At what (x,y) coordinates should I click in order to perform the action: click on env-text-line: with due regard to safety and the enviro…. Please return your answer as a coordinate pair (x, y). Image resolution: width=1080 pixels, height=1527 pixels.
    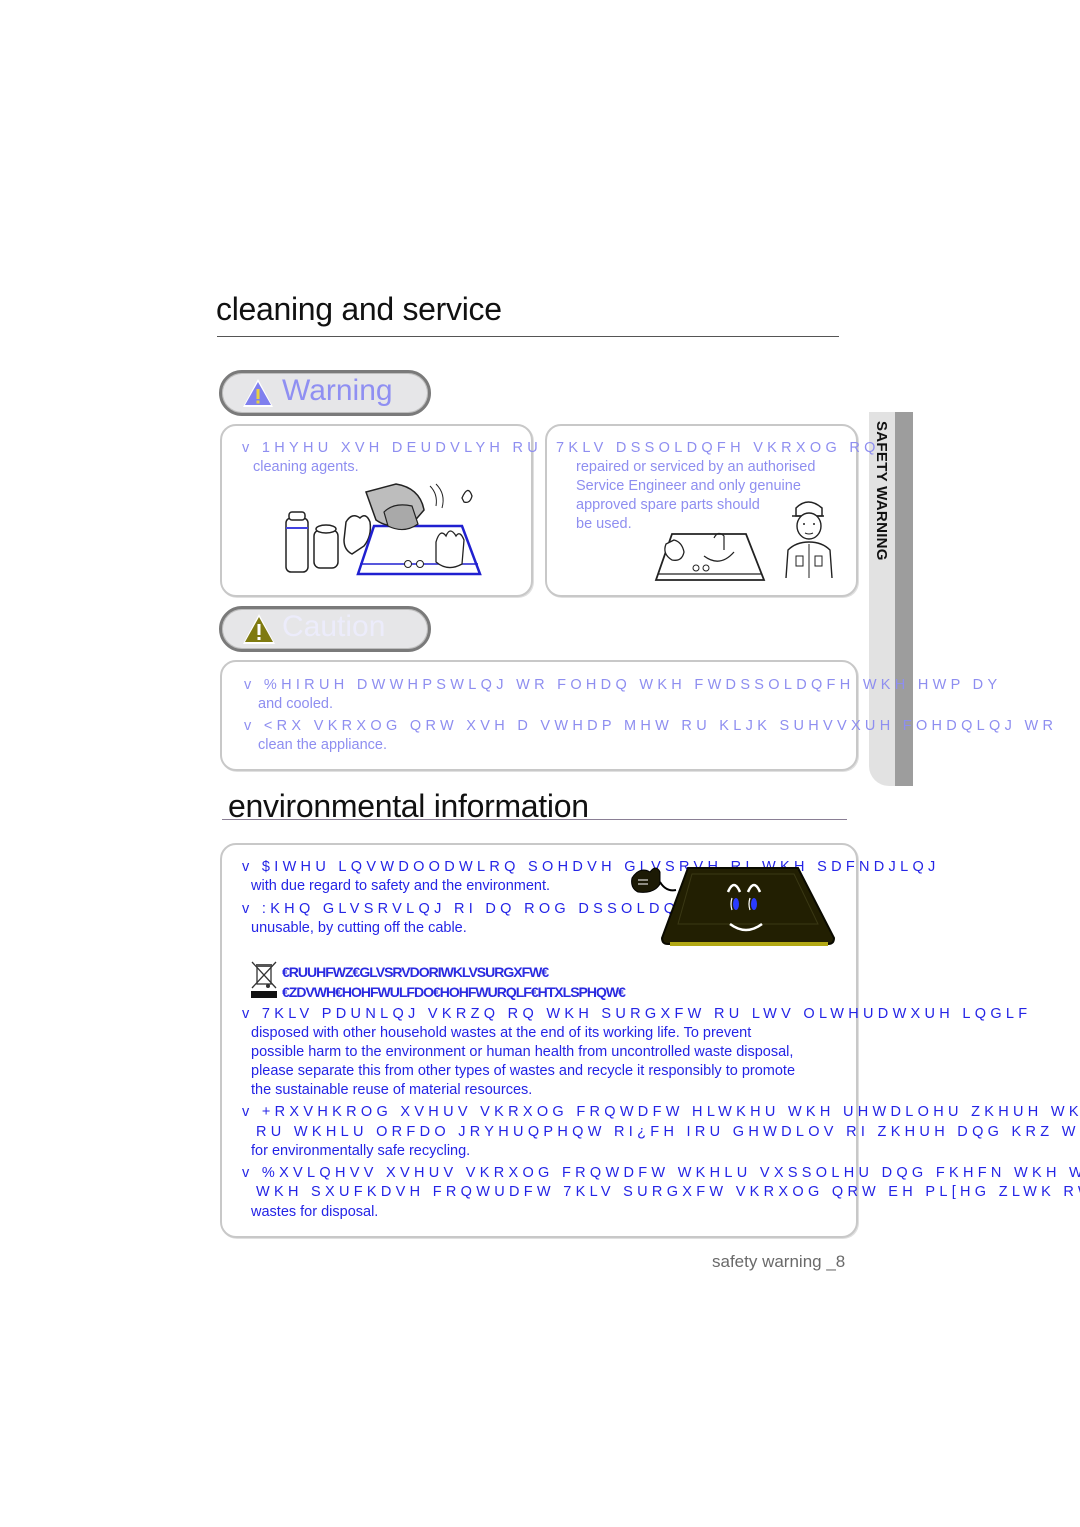
    Looking at the image, I should click on (401, 886).